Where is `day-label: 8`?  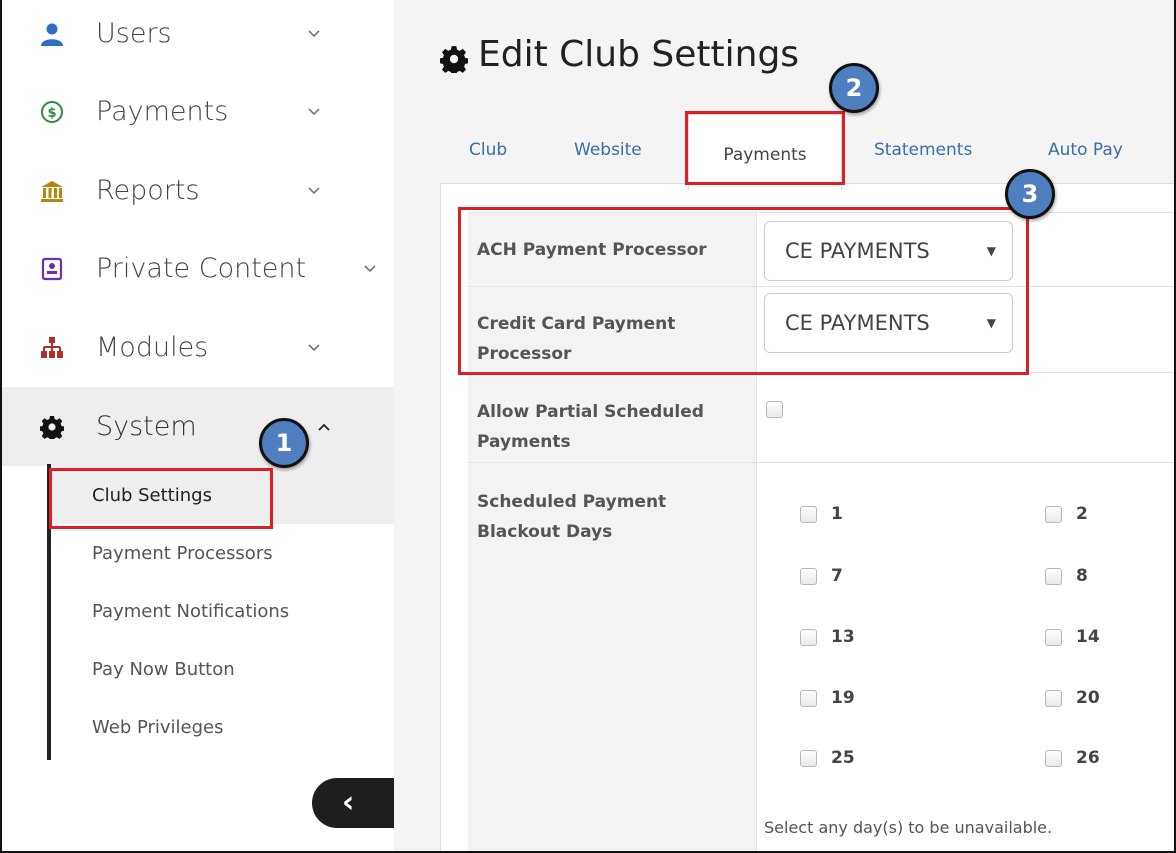
day-label: 8 is located at coordinates (1082, 576).